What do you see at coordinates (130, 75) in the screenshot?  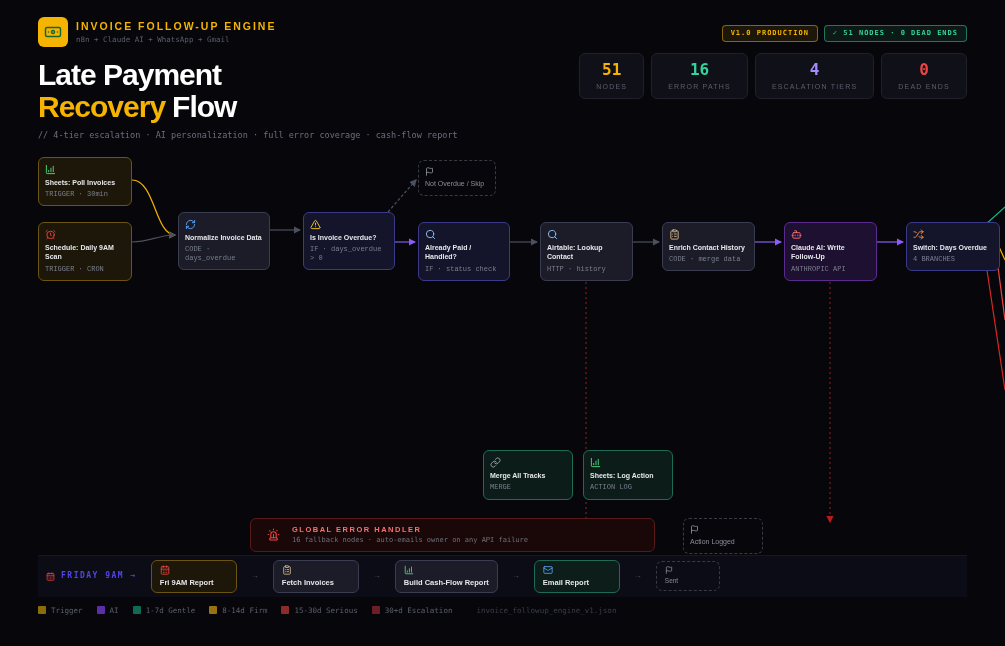 I see `headline: Late Payment` at bounding box center [130, 75].